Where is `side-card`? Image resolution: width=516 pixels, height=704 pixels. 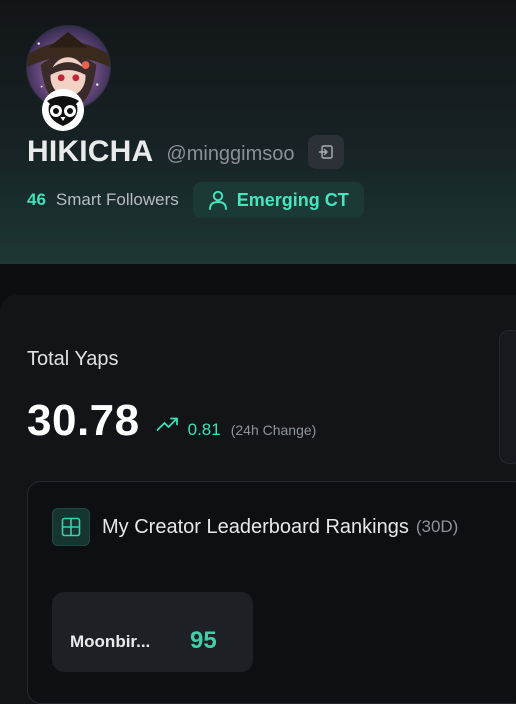
side-card is located at coordinates (507, 397).